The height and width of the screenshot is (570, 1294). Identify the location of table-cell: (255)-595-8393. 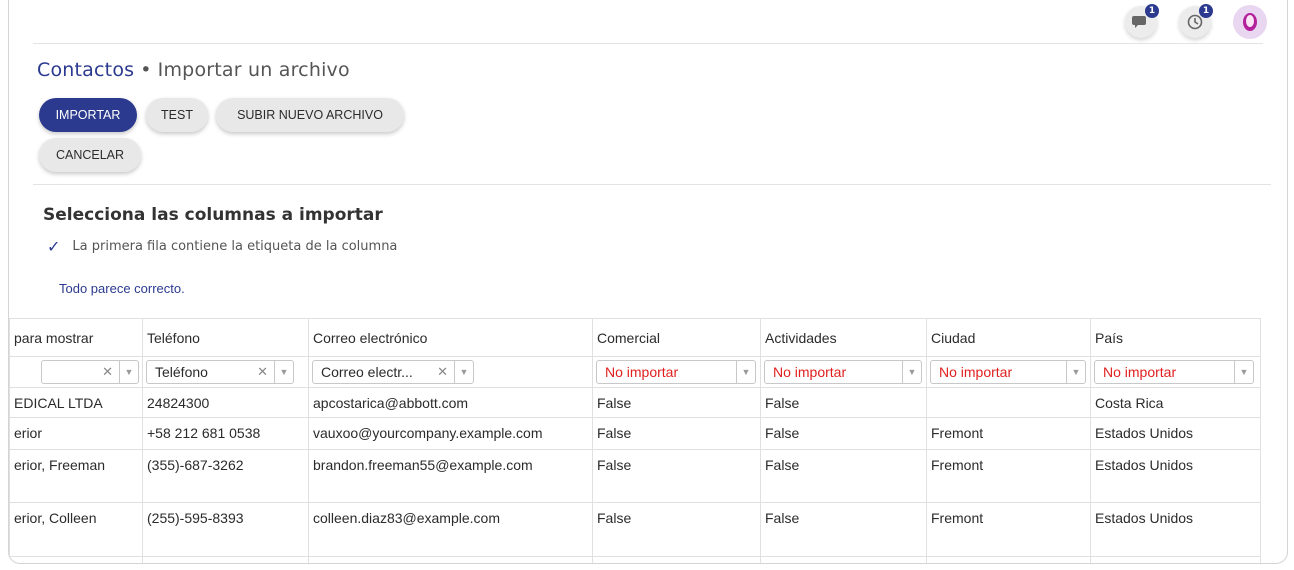
(225, 529).